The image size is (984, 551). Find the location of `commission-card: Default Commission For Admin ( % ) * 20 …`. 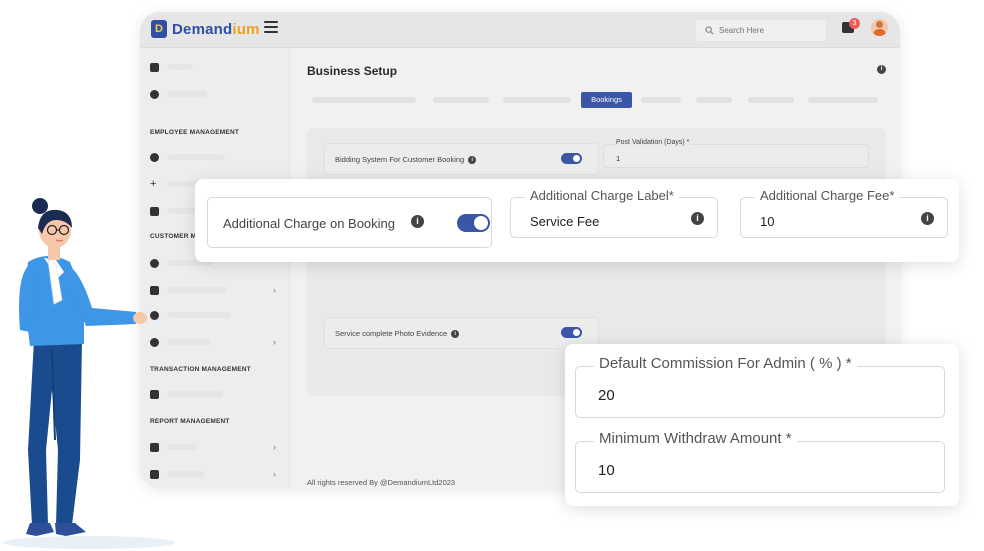

commission-card: Default Commission For Admin ( % ) * 20 … is located at coordinates (762, 425).